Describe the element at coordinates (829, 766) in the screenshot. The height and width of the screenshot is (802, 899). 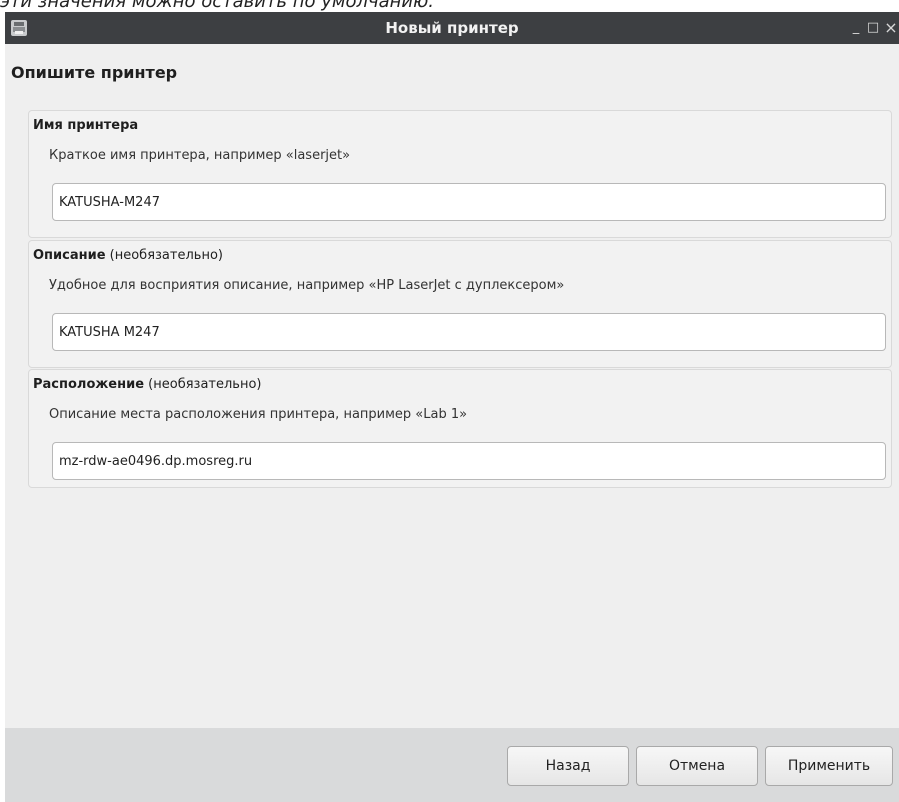
I see `apply-button: Применить` at that location.